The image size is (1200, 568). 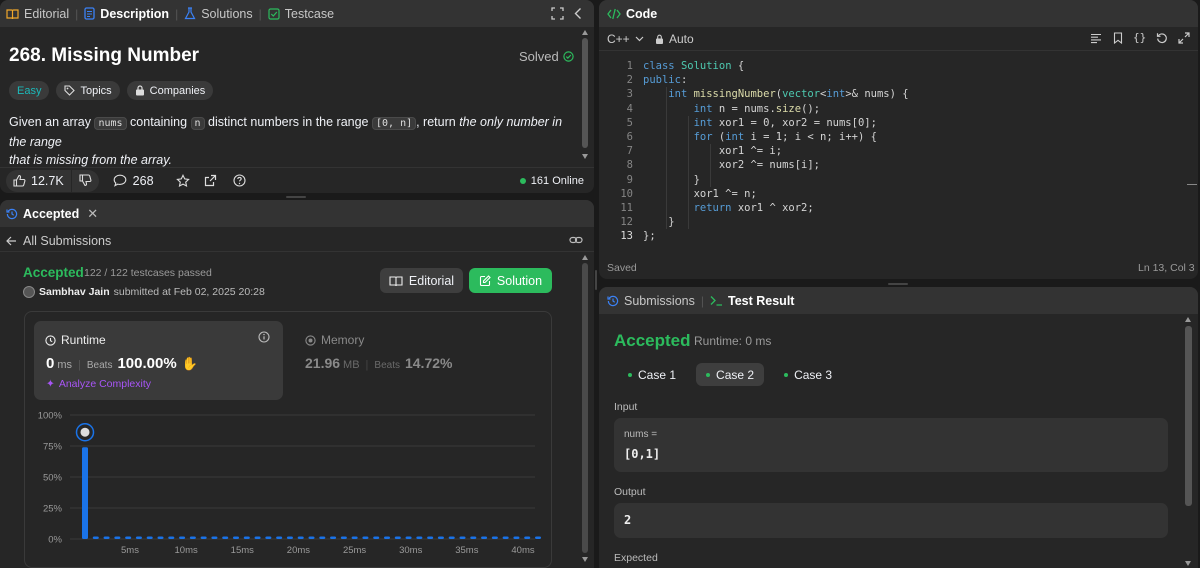 What do you see at coordinates (546, 56) in the screenshot?
I see `solved-status: Solved` at bounding box center [546, 56].